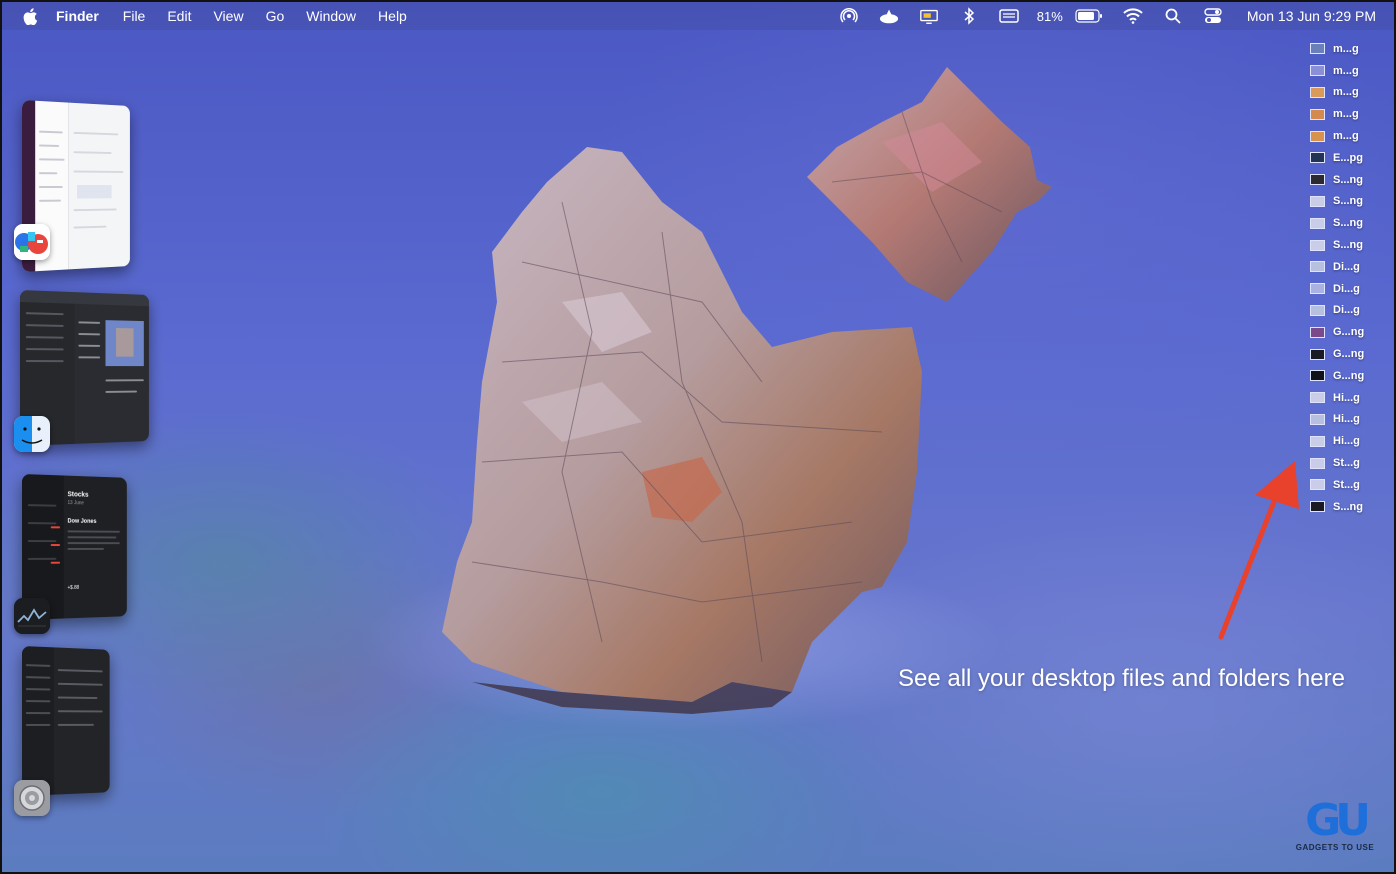  What do you see at coordinates (1335, 847) in the screenshot?
I see `watermark-tagline: GADGETS TO USE` at bounding box center [1335, 847].